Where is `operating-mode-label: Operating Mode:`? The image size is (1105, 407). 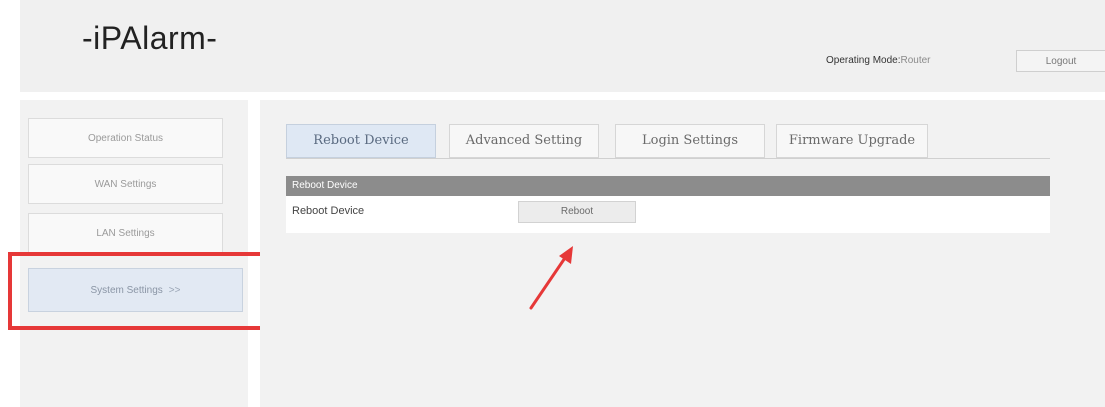
operating-mode-label: Operating Mode: is located at coordinates (863, 60).